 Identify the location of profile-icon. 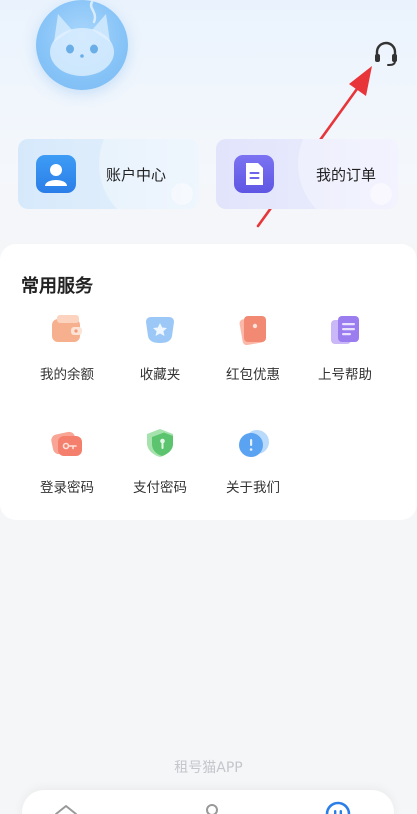
(212, 809).